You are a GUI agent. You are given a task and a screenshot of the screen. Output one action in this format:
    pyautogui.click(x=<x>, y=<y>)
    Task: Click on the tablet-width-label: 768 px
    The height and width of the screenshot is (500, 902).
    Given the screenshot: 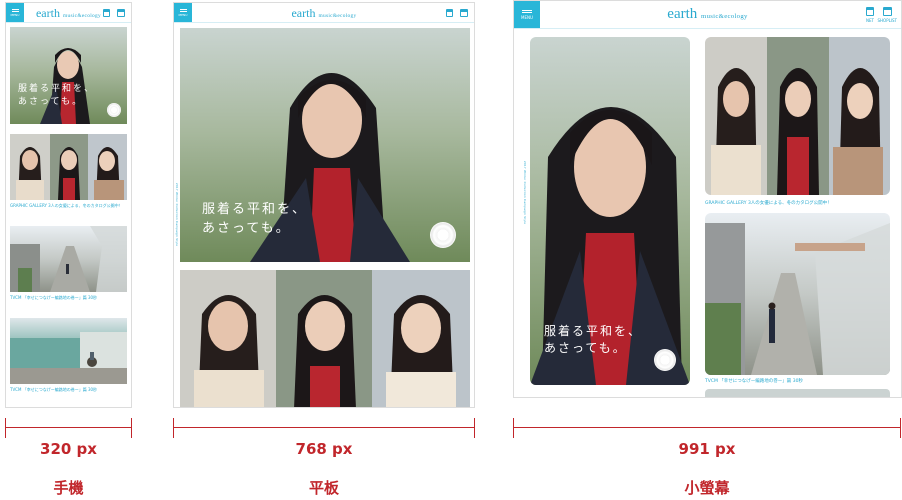 What is the action you would take?
    pyautogui.click(x=324, y=449)
    